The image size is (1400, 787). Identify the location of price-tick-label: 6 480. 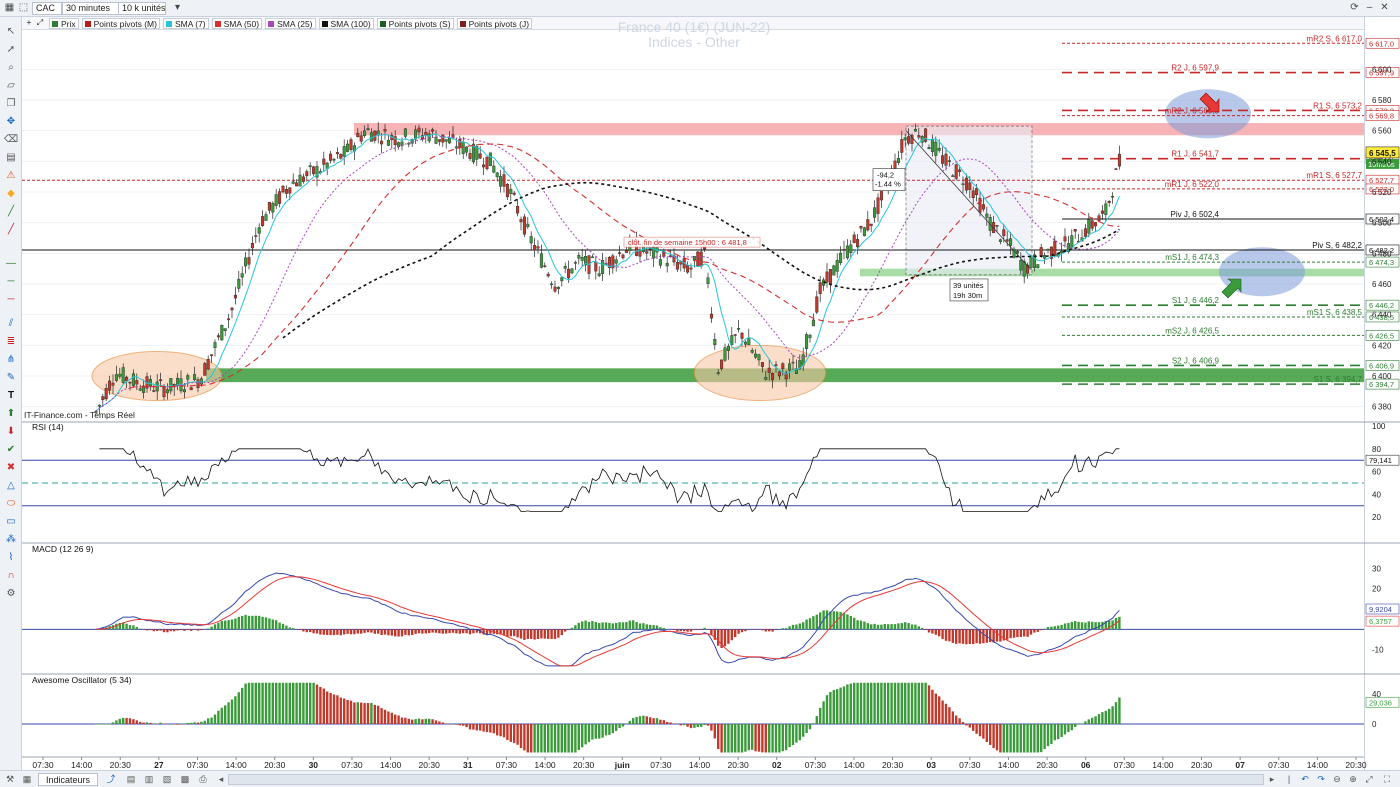
(1382, 253).